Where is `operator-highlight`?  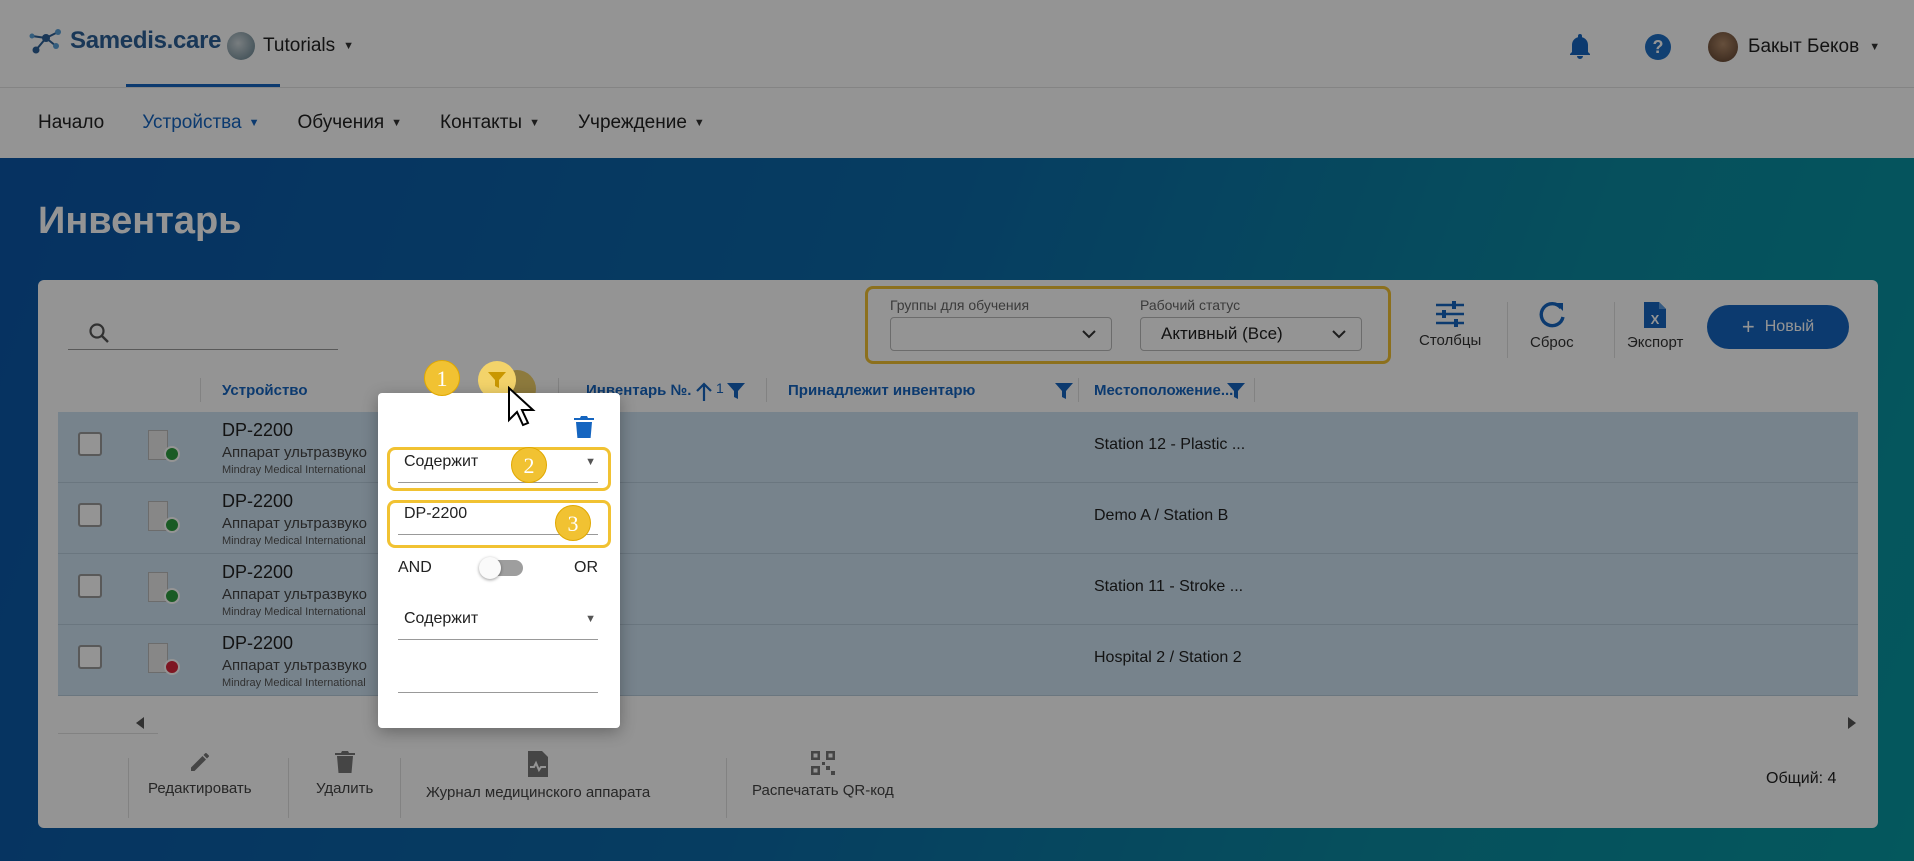 operator-highlight is located at coordinates (499, 469).